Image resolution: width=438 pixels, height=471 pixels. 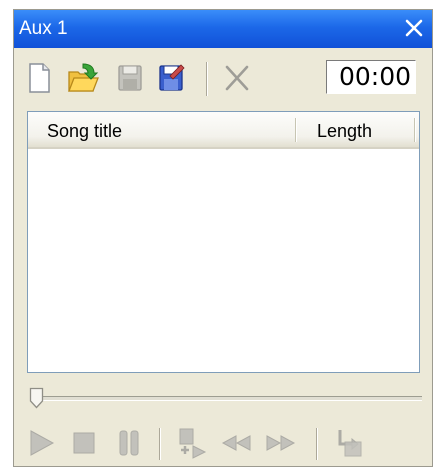 I want to click on delete-x-icon, so click(x=237, y=78).